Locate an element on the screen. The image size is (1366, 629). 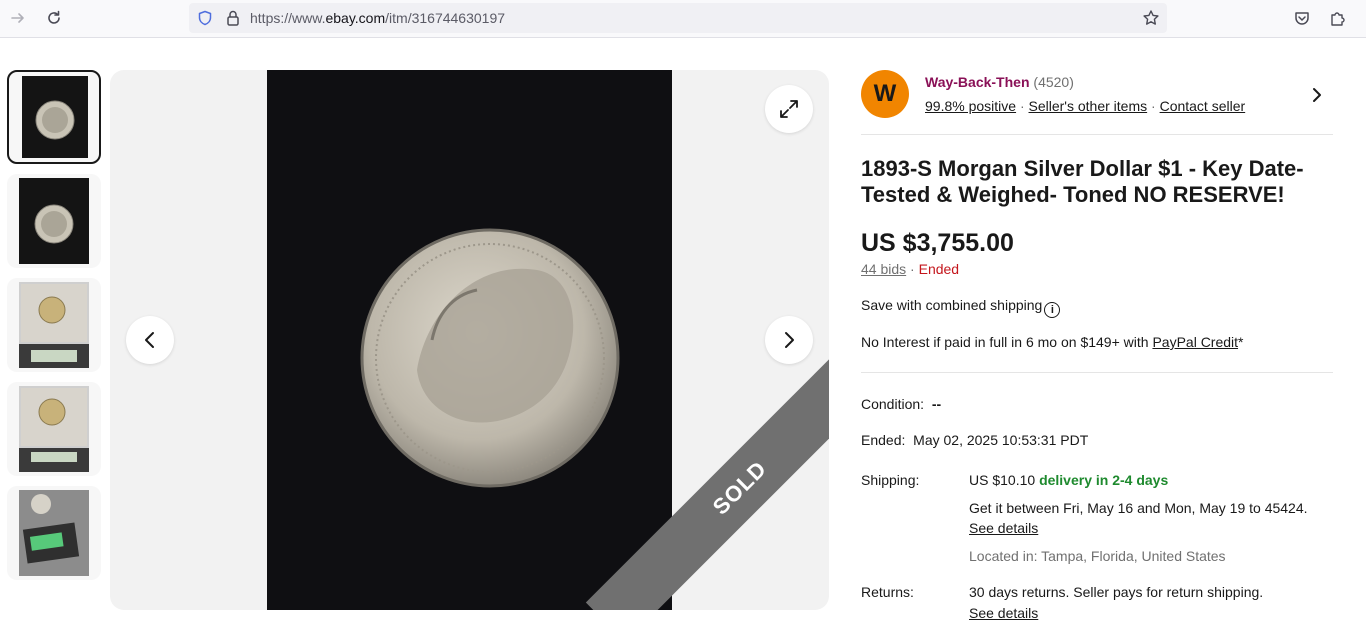
digital-scale-icon is located at coordinates (54, 533).